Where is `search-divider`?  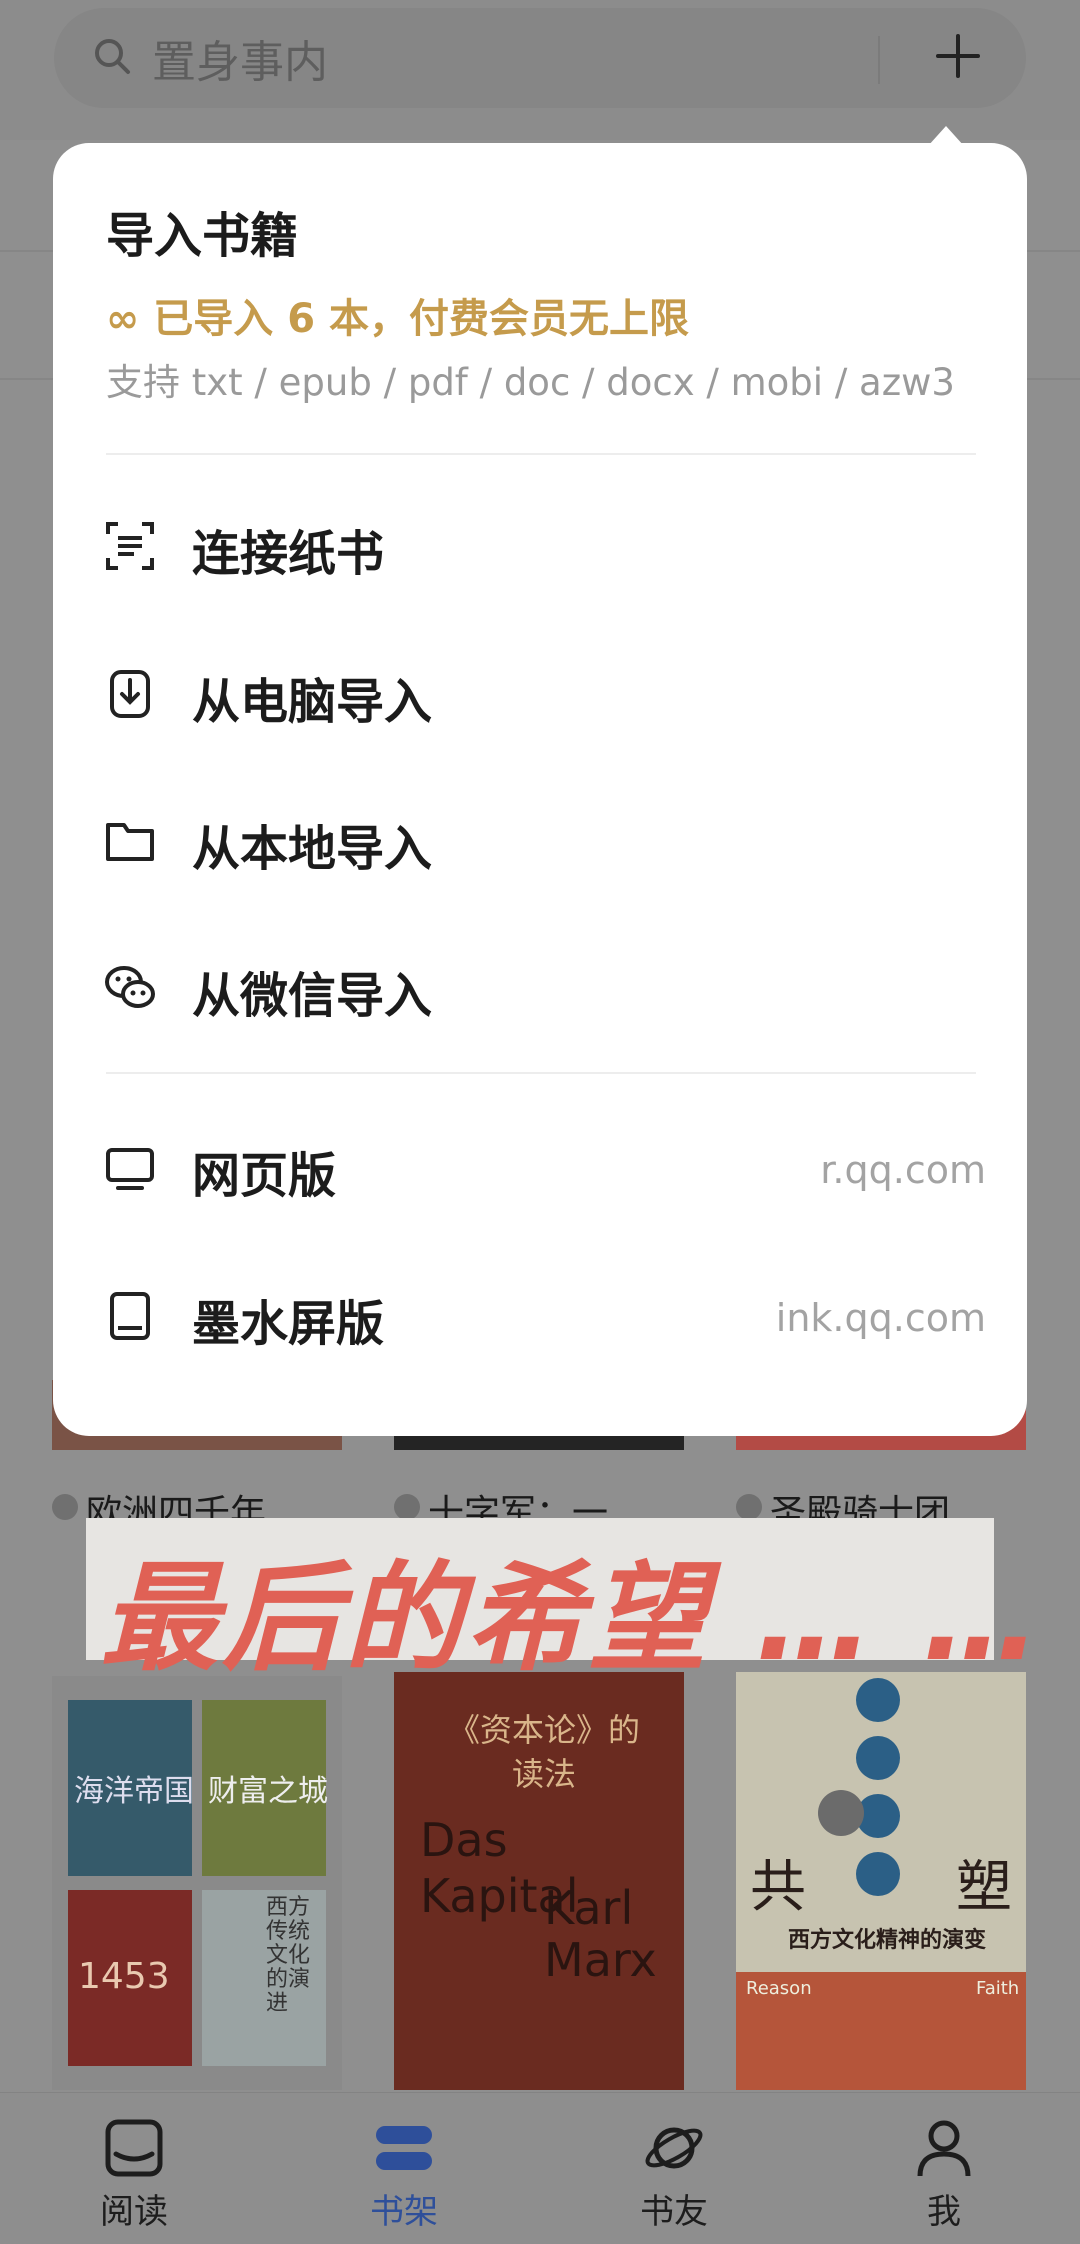
search-divider is located at coordinates (879, 60).